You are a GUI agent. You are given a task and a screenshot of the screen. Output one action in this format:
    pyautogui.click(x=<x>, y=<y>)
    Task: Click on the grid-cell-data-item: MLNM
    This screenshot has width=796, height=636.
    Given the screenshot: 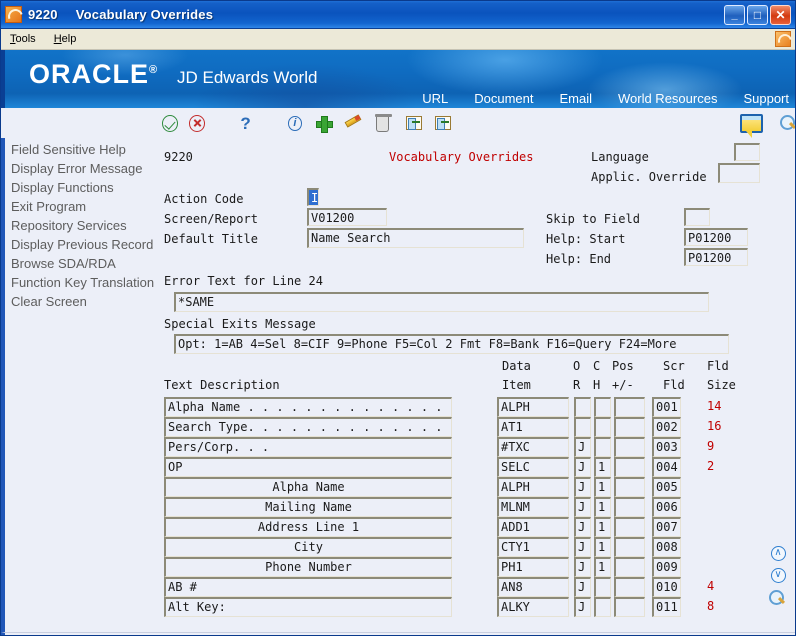 What is the action you would take?
    pyautogui.click(x=533, y=507)
    